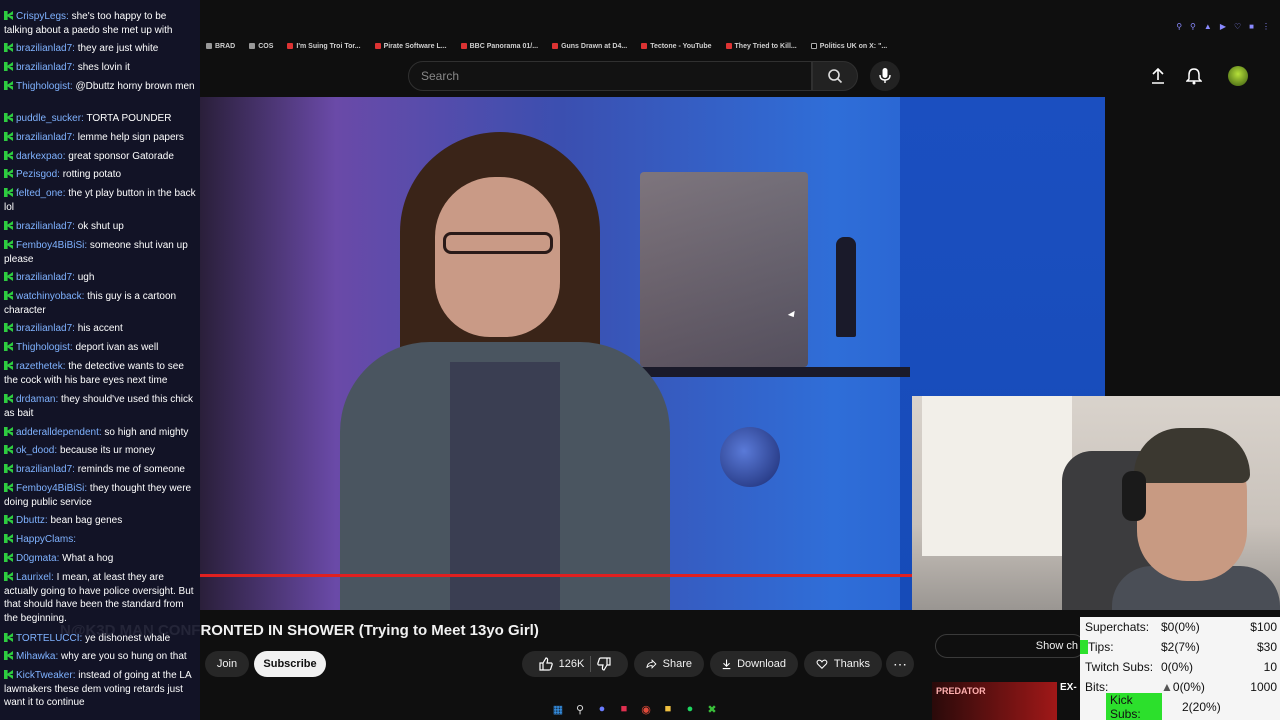 The image size is (1280, 720). What do you see at coordinates (900, 664) in the screenshot?
I see `more-actions-button: ⋯` at bounding box center [900, 664].